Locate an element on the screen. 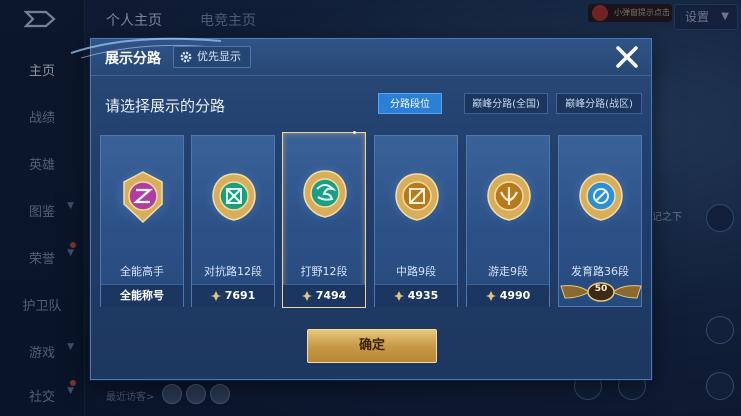  tab-peak-national: 巅峰分路(全国) is located at coordinates (506, 103).